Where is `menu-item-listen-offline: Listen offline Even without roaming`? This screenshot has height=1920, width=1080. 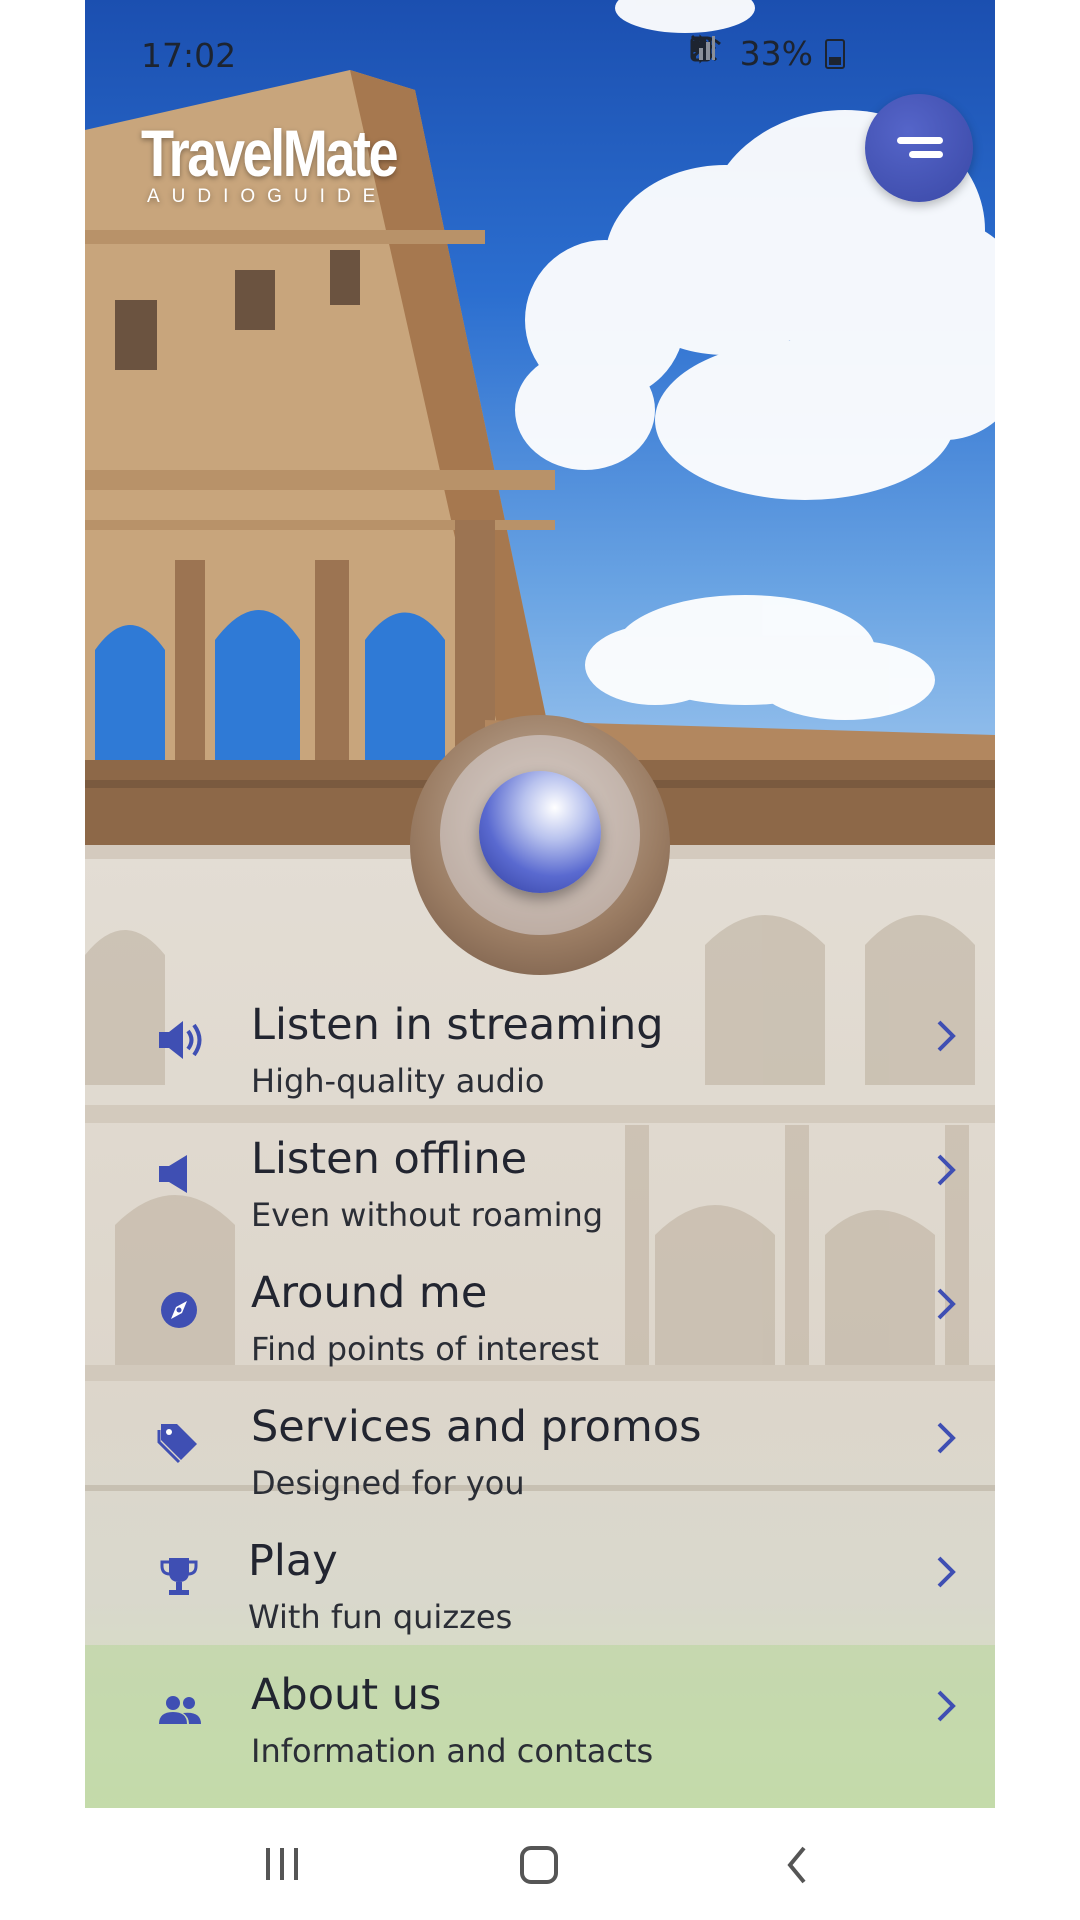
menu-item-listen-offline: Listen offline Even without roaming is located at coordinates (540, 1194).